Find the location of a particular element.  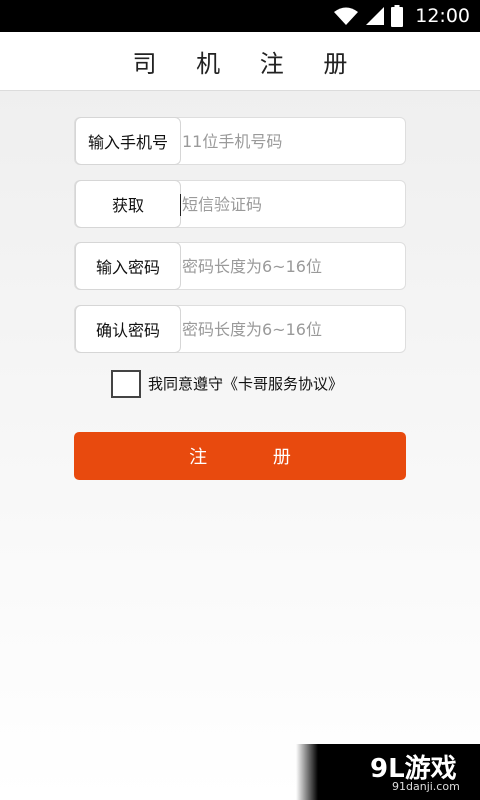

battery-icon is located at coordinates (397, 16).